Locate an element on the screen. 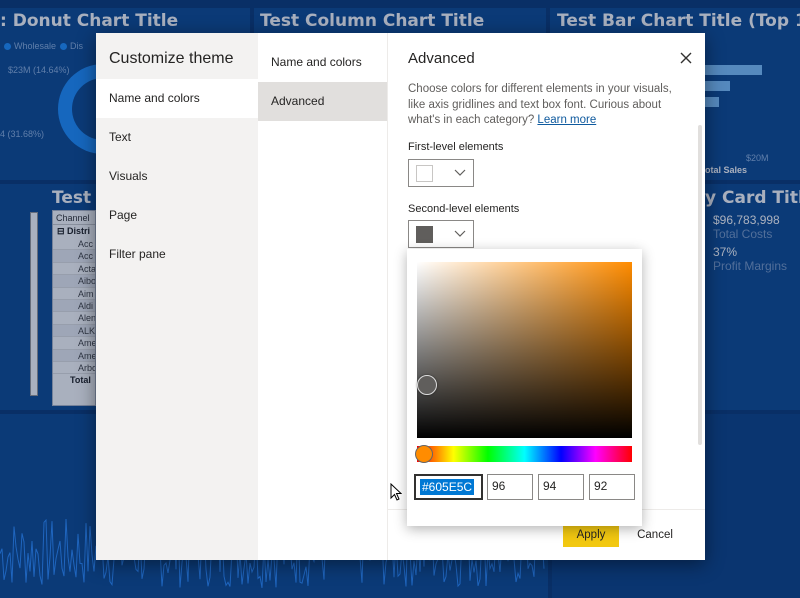  red-input: 96 is located at coordinates (510, 487).